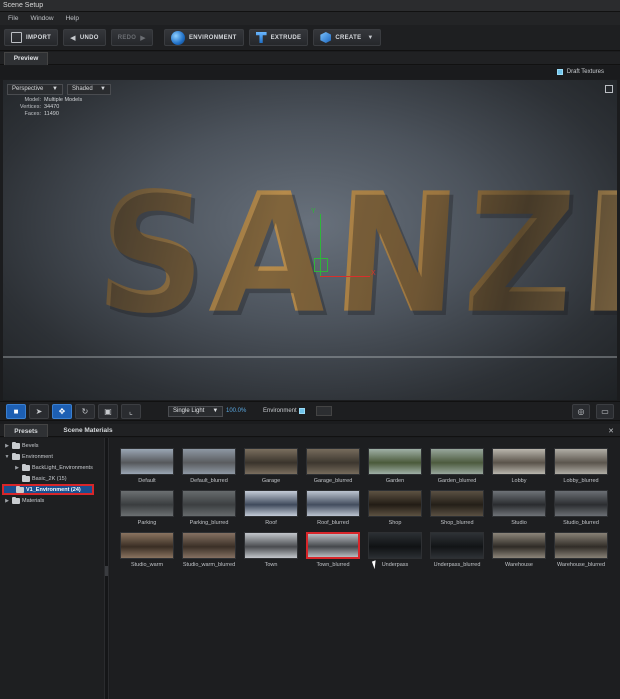 The image size is (620, 699). I want to click on environment-preset-13: Shop, so click(395, 510).